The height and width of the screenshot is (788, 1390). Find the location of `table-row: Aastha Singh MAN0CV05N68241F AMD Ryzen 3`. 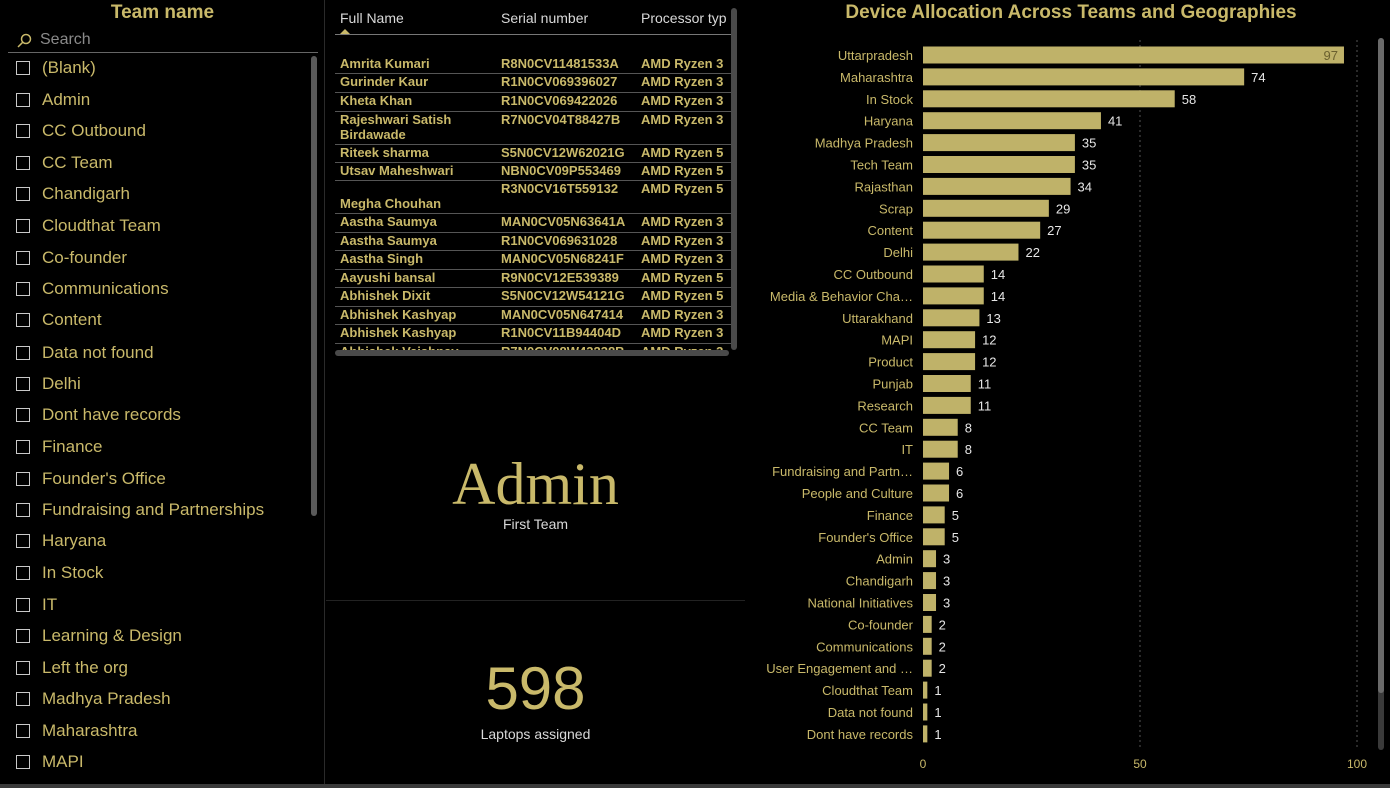

table-row: Aastha Singh MAN0CV05N68241F AMD Ryzen 3 is located at coordinates (533, 260).